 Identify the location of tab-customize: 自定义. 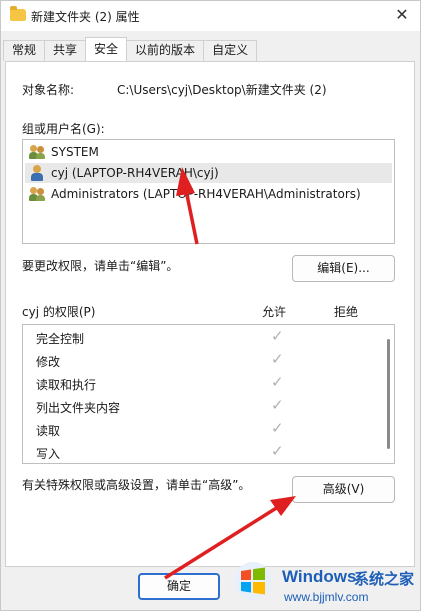
(230, 50).